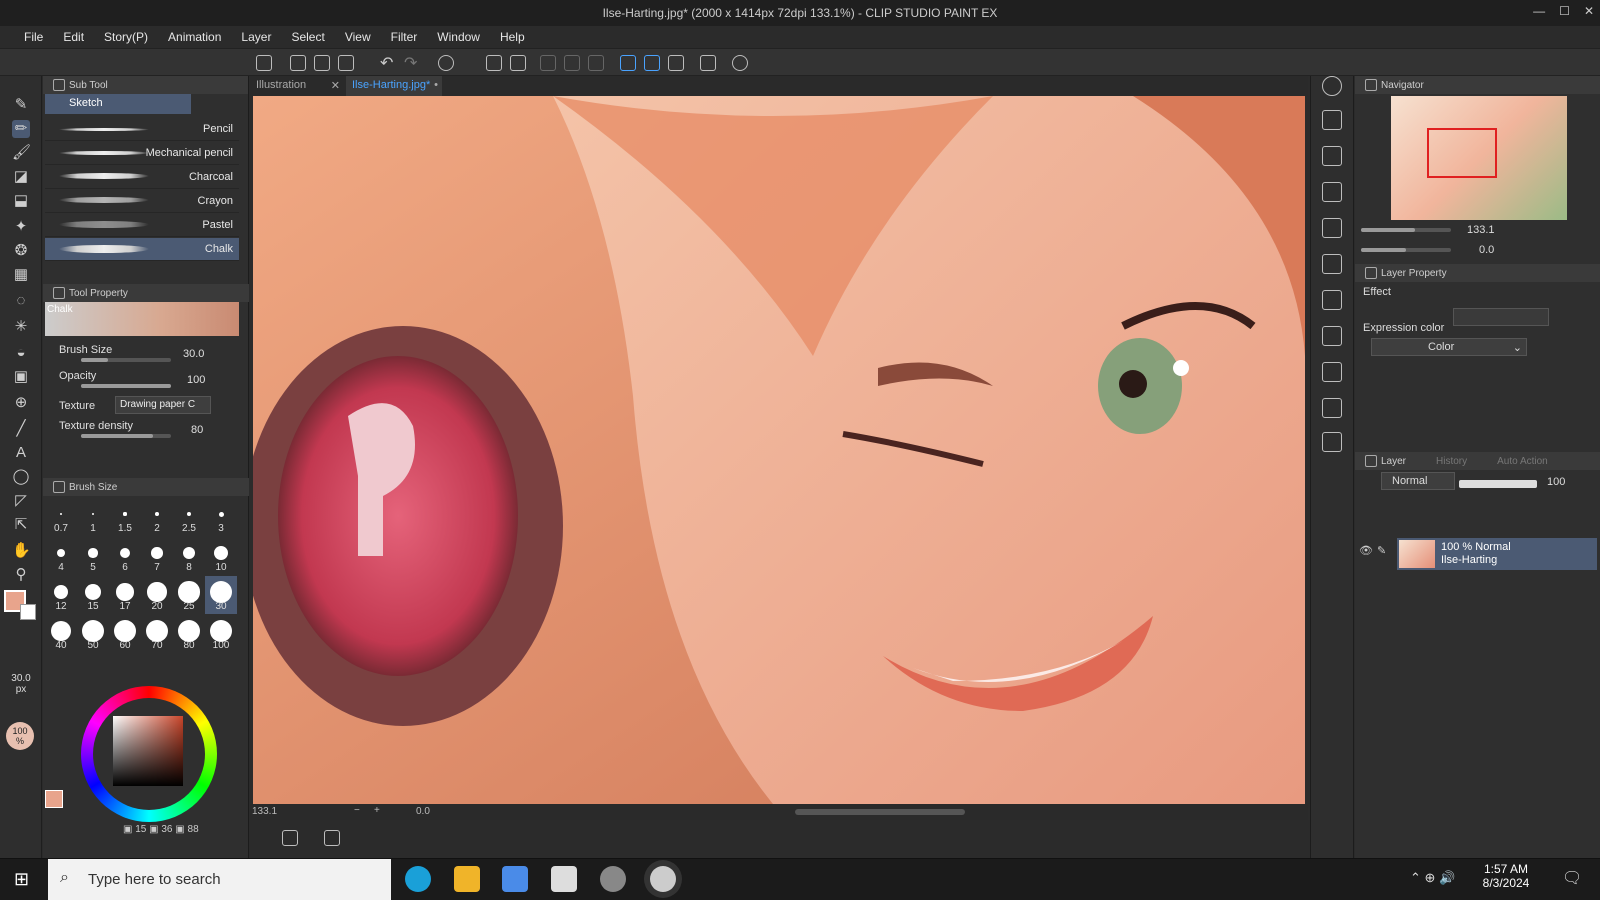 This screenshot has height=900, width=1600. Describe the element at coordinates (740, 63) in the screenshot. I see `help-icon` at that location.